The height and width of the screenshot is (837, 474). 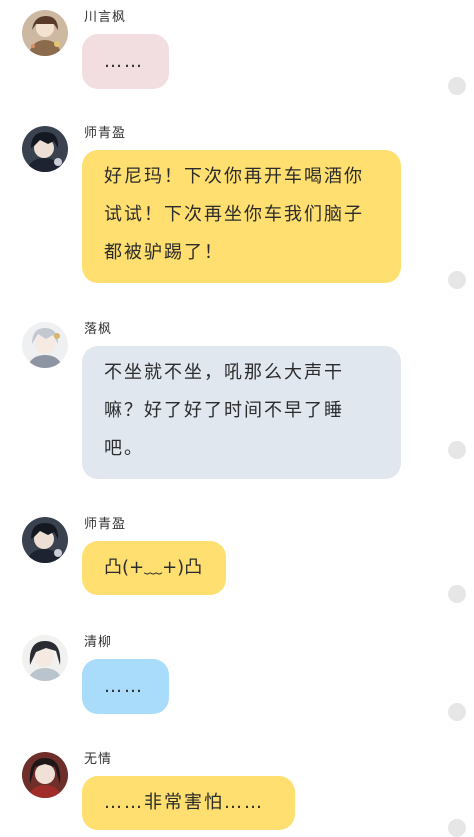 What do you see at coordinates (105, 17) in the screenshot?
I see `sender-name: 川言枫` at bounding box center [105, 17].